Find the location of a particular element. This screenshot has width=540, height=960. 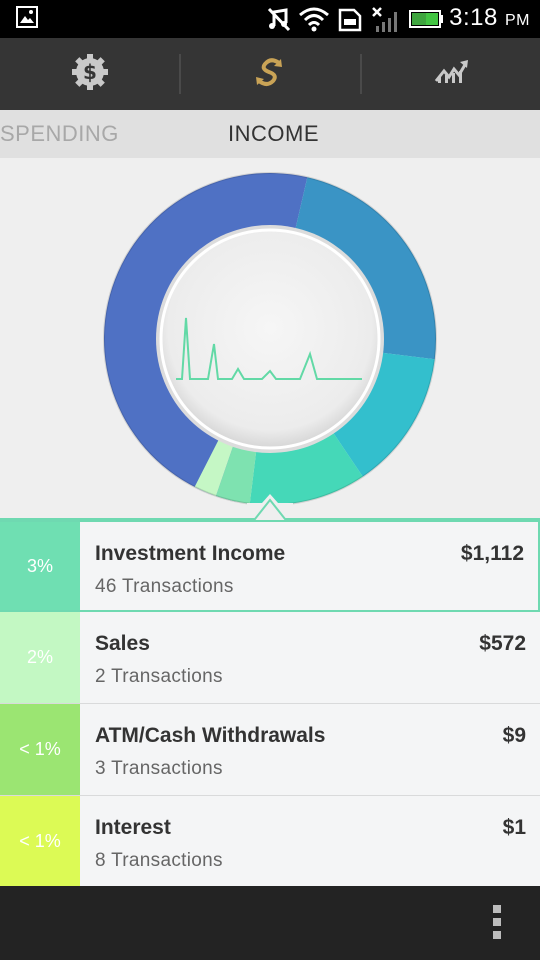

trend-chart-icon is located at coordinates (452, 74).